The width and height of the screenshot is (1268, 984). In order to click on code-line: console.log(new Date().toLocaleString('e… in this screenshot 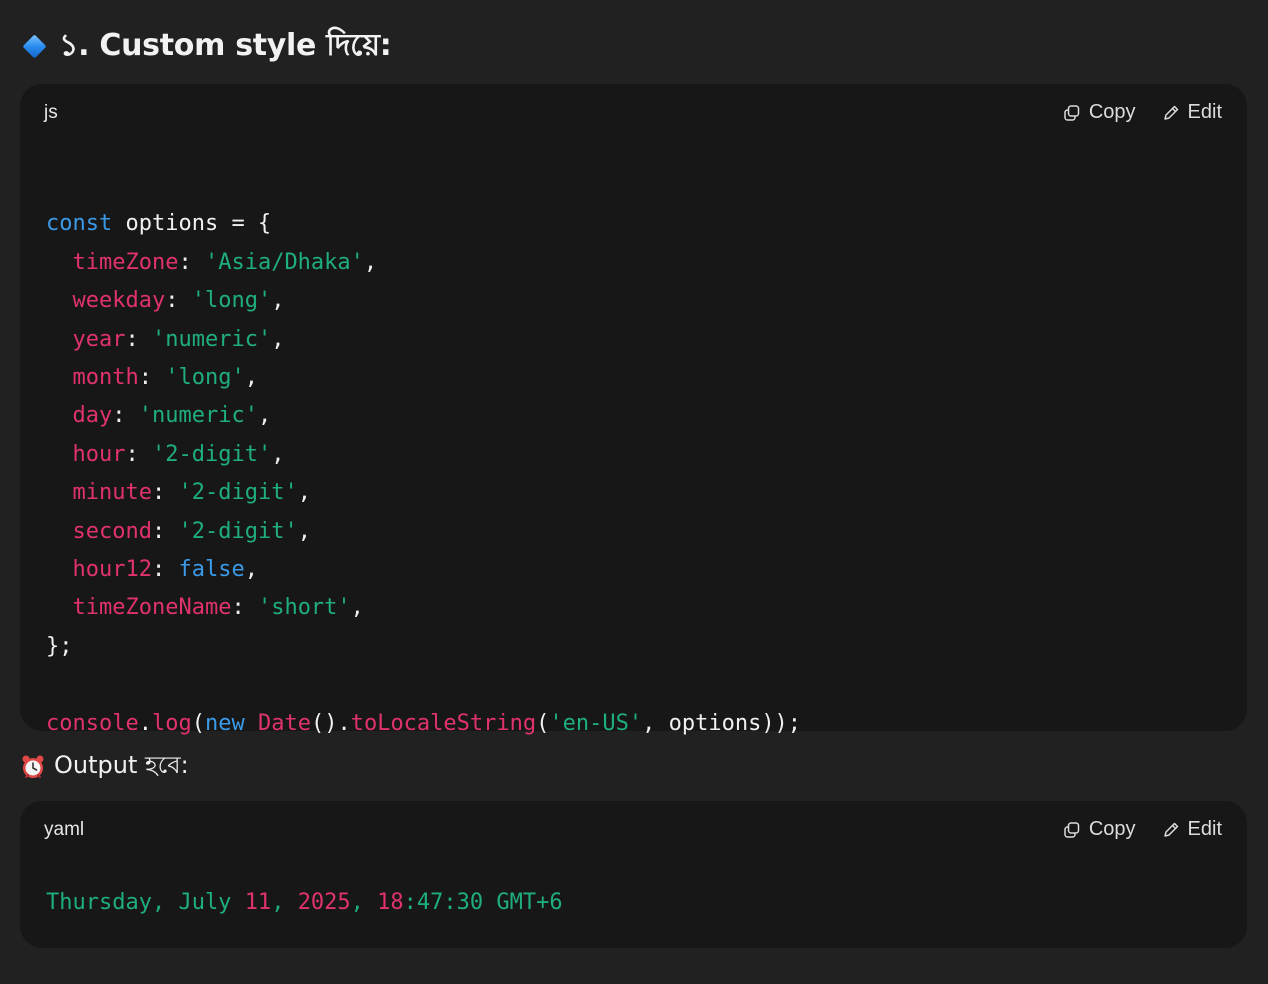, I will do `click(424, 723)`.